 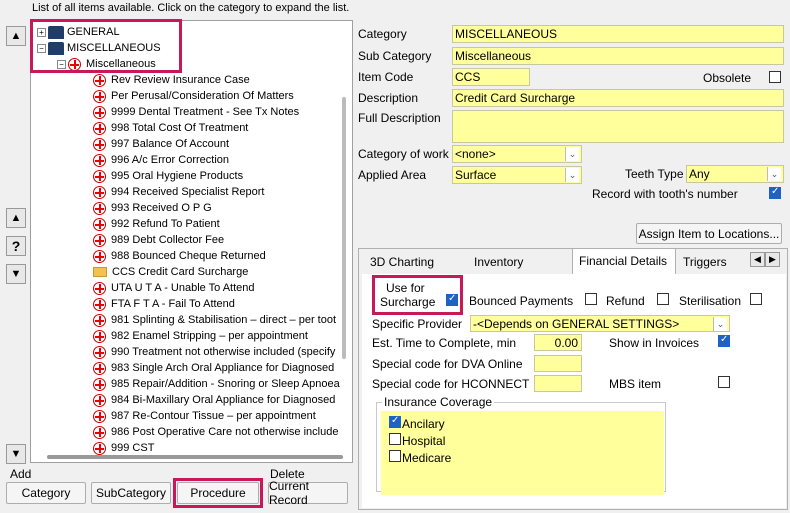 What do you see at coordinates (308, 493) in the screenshot?
I see `delete-current-record-button: Current Record` at bounding box center [308, 493].